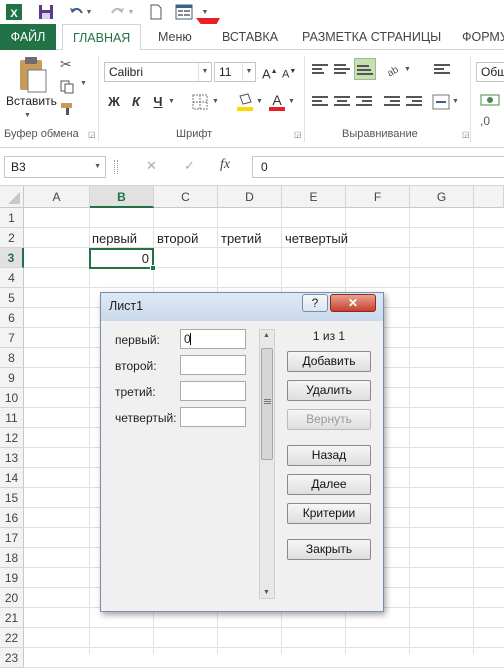 The height and width of the screenshot is (668, 504). I want to click on grow-font-icon: A▲, so click(270, 72).